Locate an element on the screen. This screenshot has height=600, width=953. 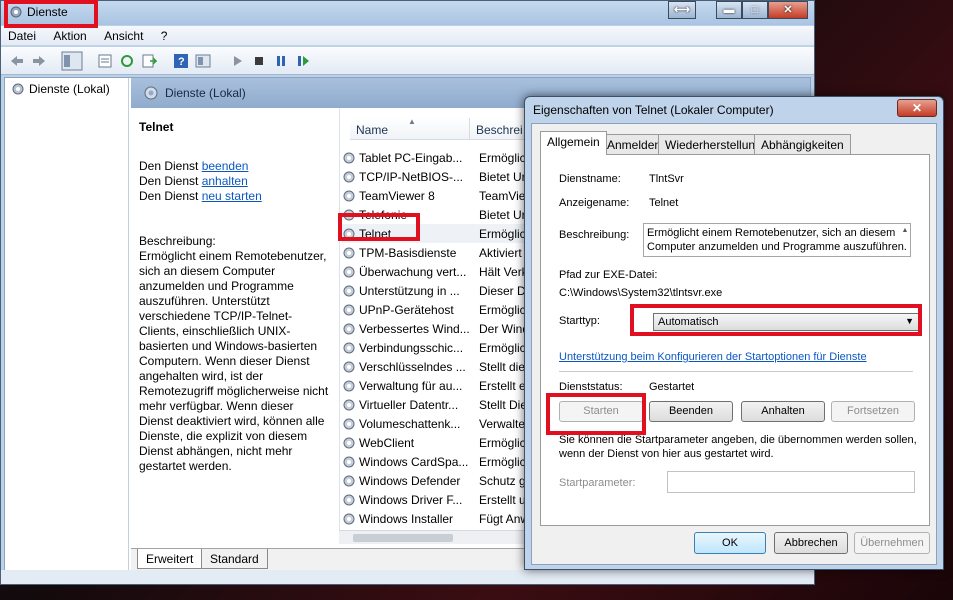
properties-icon is located at coordinates (105, 61).